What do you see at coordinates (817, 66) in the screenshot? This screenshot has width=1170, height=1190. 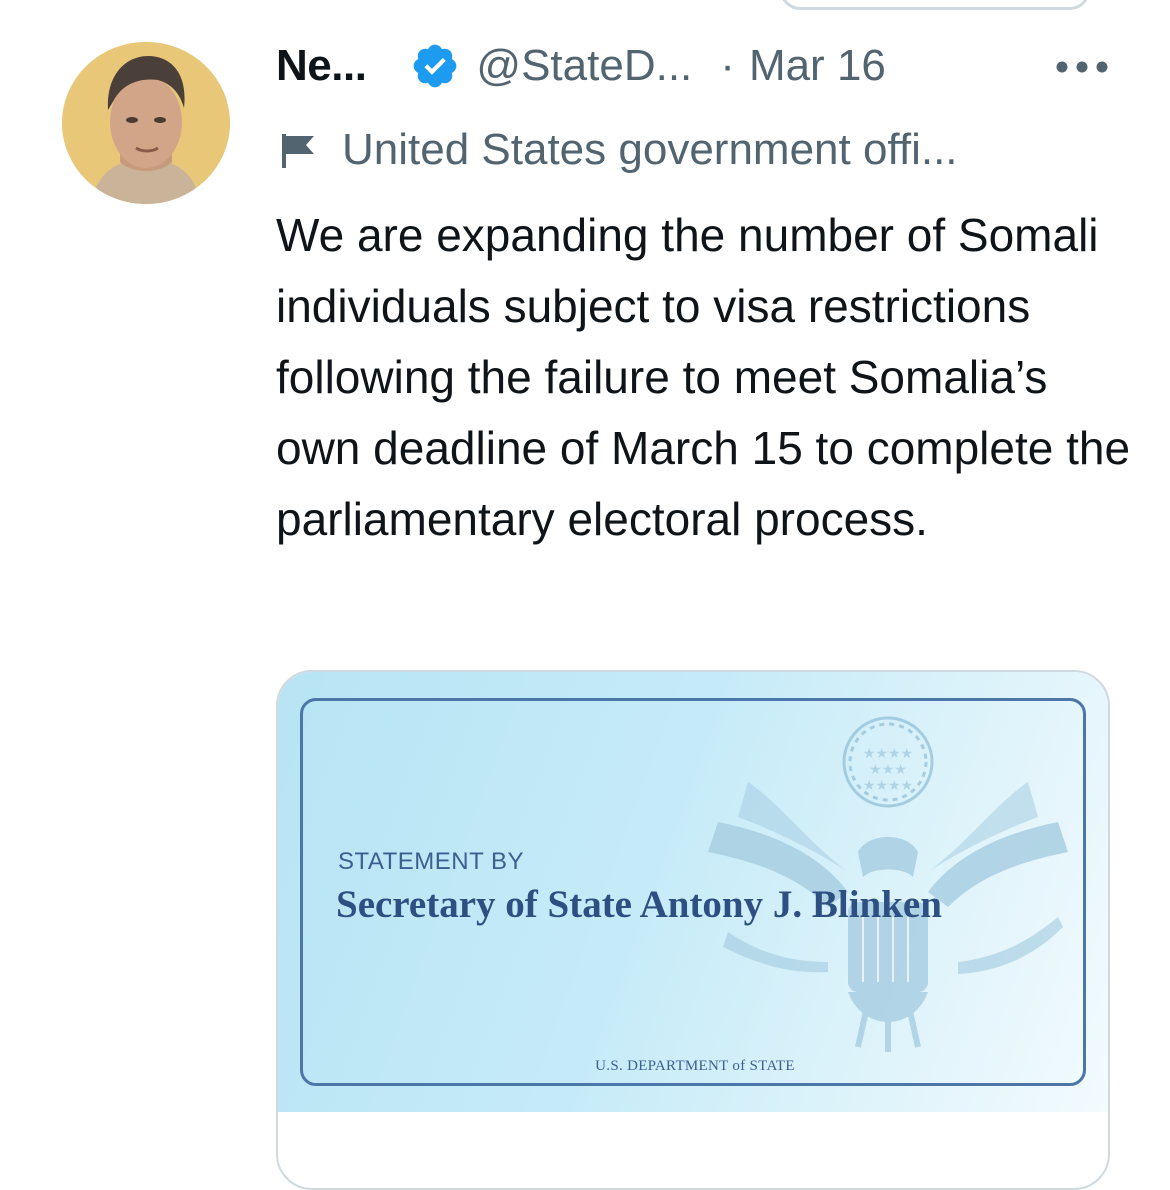 I see `tweet-date-link: Mar 16` at bounding box center [817, 66].